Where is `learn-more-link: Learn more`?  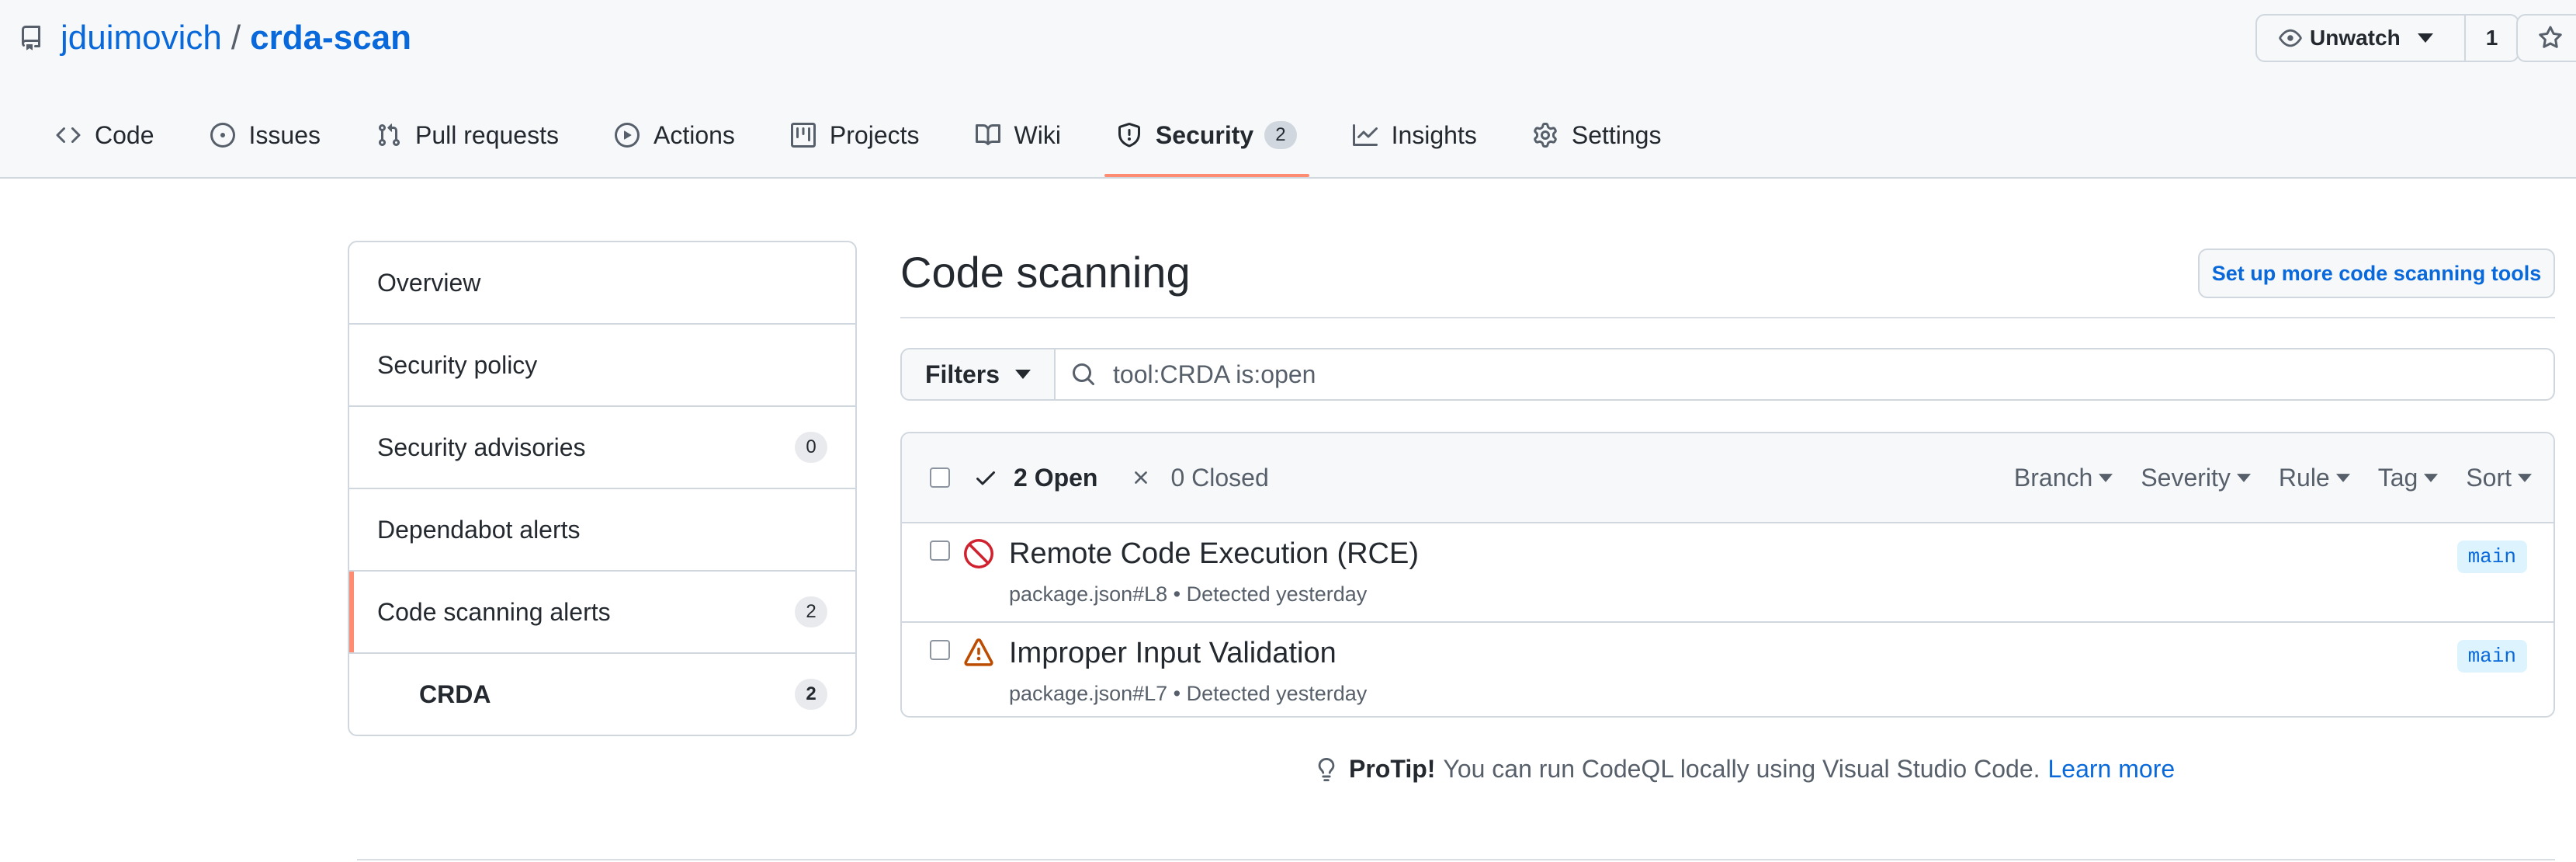
learn-more-link: Learn more is located at coordinates (2112, 769).